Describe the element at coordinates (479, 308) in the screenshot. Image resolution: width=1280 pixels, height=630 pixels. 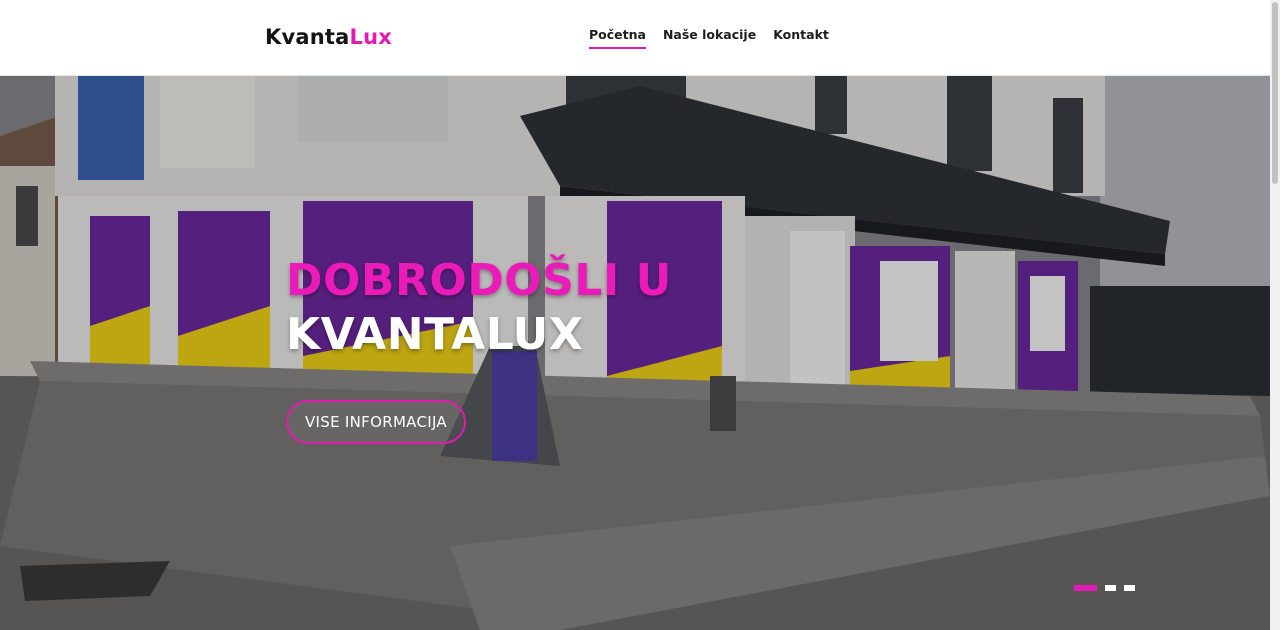
I see `hero-title: DOBRODOŠLI U KVANTALUX` at that location.